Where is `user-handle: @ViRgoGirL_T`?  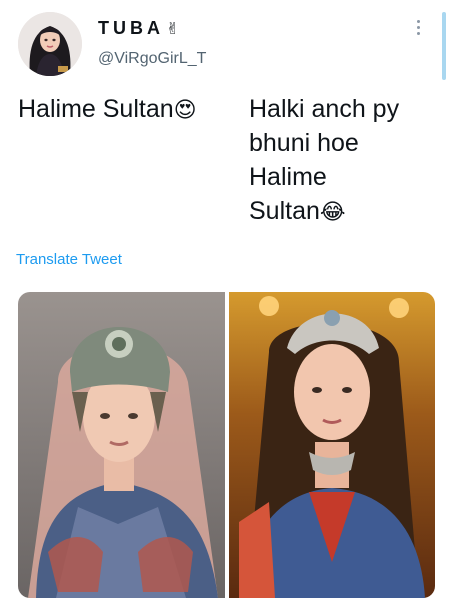
user-handle: @ViRgoGirL_T is located at coordinates (152, 59).